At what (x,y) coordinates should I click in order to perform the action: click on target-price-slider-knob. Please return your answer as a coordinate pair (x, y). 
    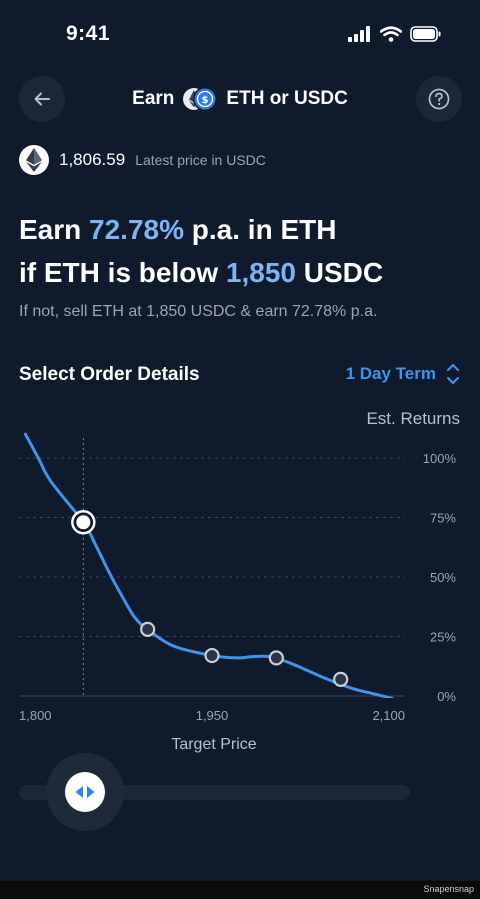
    Looking at the image, I should click on (85, 792).